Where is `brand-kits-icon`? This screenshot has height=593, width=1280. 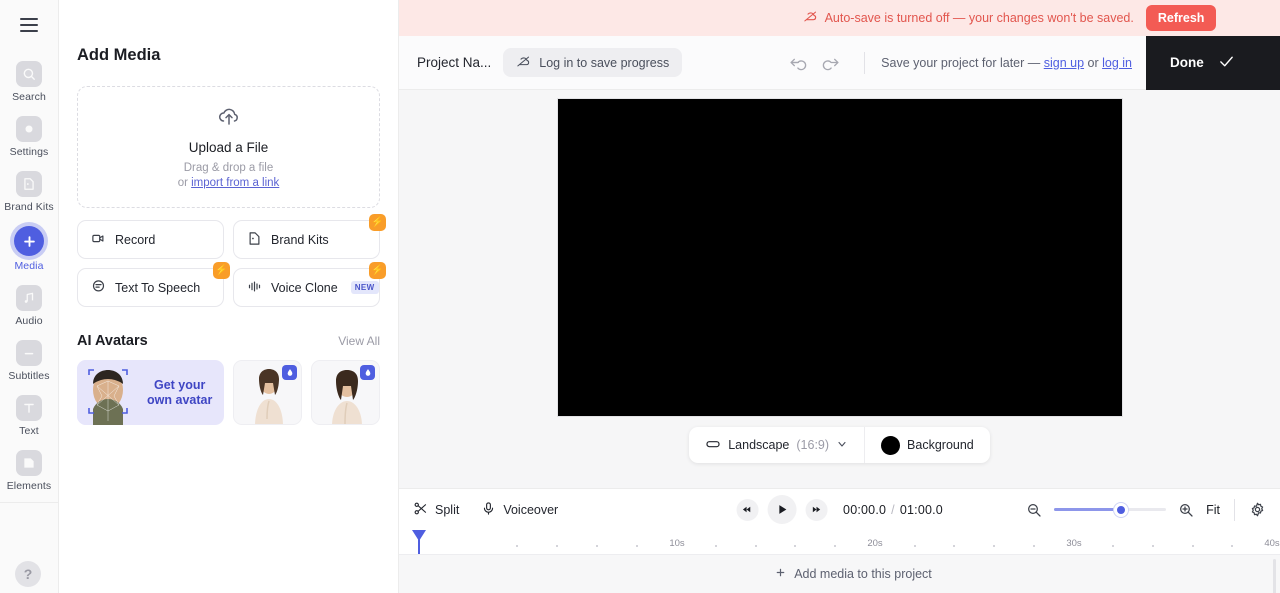
brand-kits-icon is located at coordinates (29, 184).